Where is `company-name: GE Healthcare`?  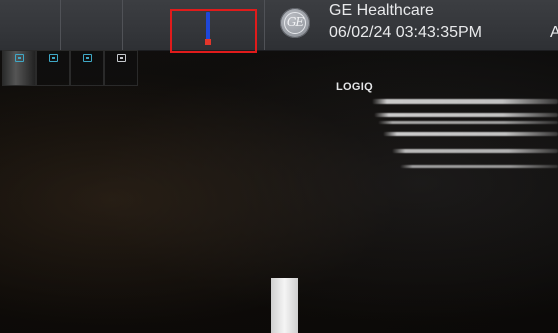
company-name: GE Healthcare is located at coordinates (381, 10).